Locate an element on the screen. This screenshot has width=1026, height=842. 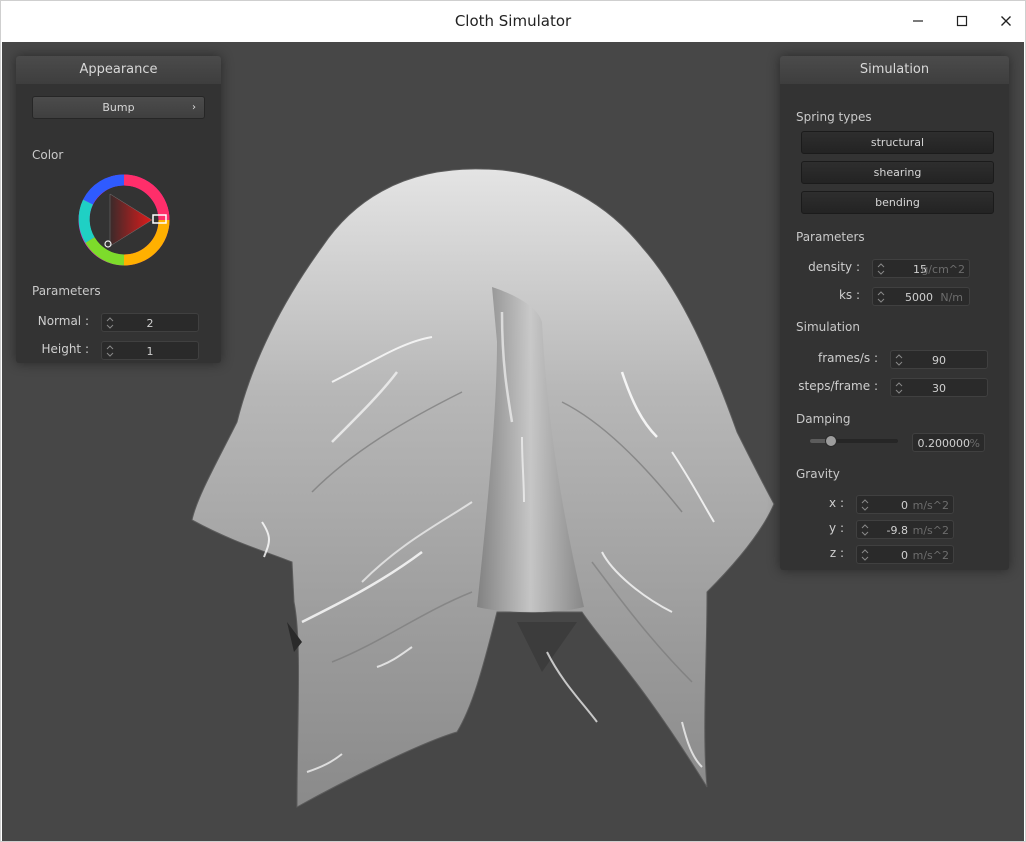
gravity-label: Gravity is located at coordinates (818, 474).